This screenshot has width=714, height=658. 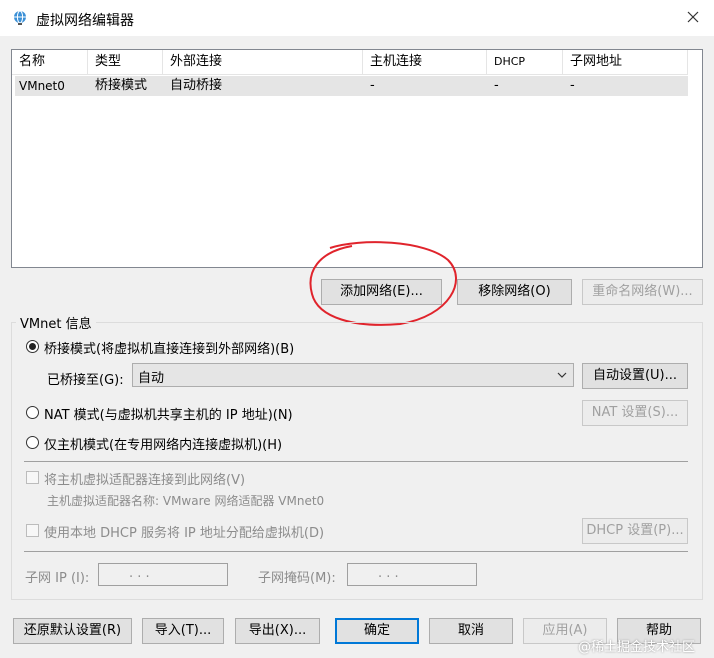 What do you see at coordinates (163, 574) in the screenshot?
I see `subnet-ip-input: . . .` at bounding box center [163, 574].